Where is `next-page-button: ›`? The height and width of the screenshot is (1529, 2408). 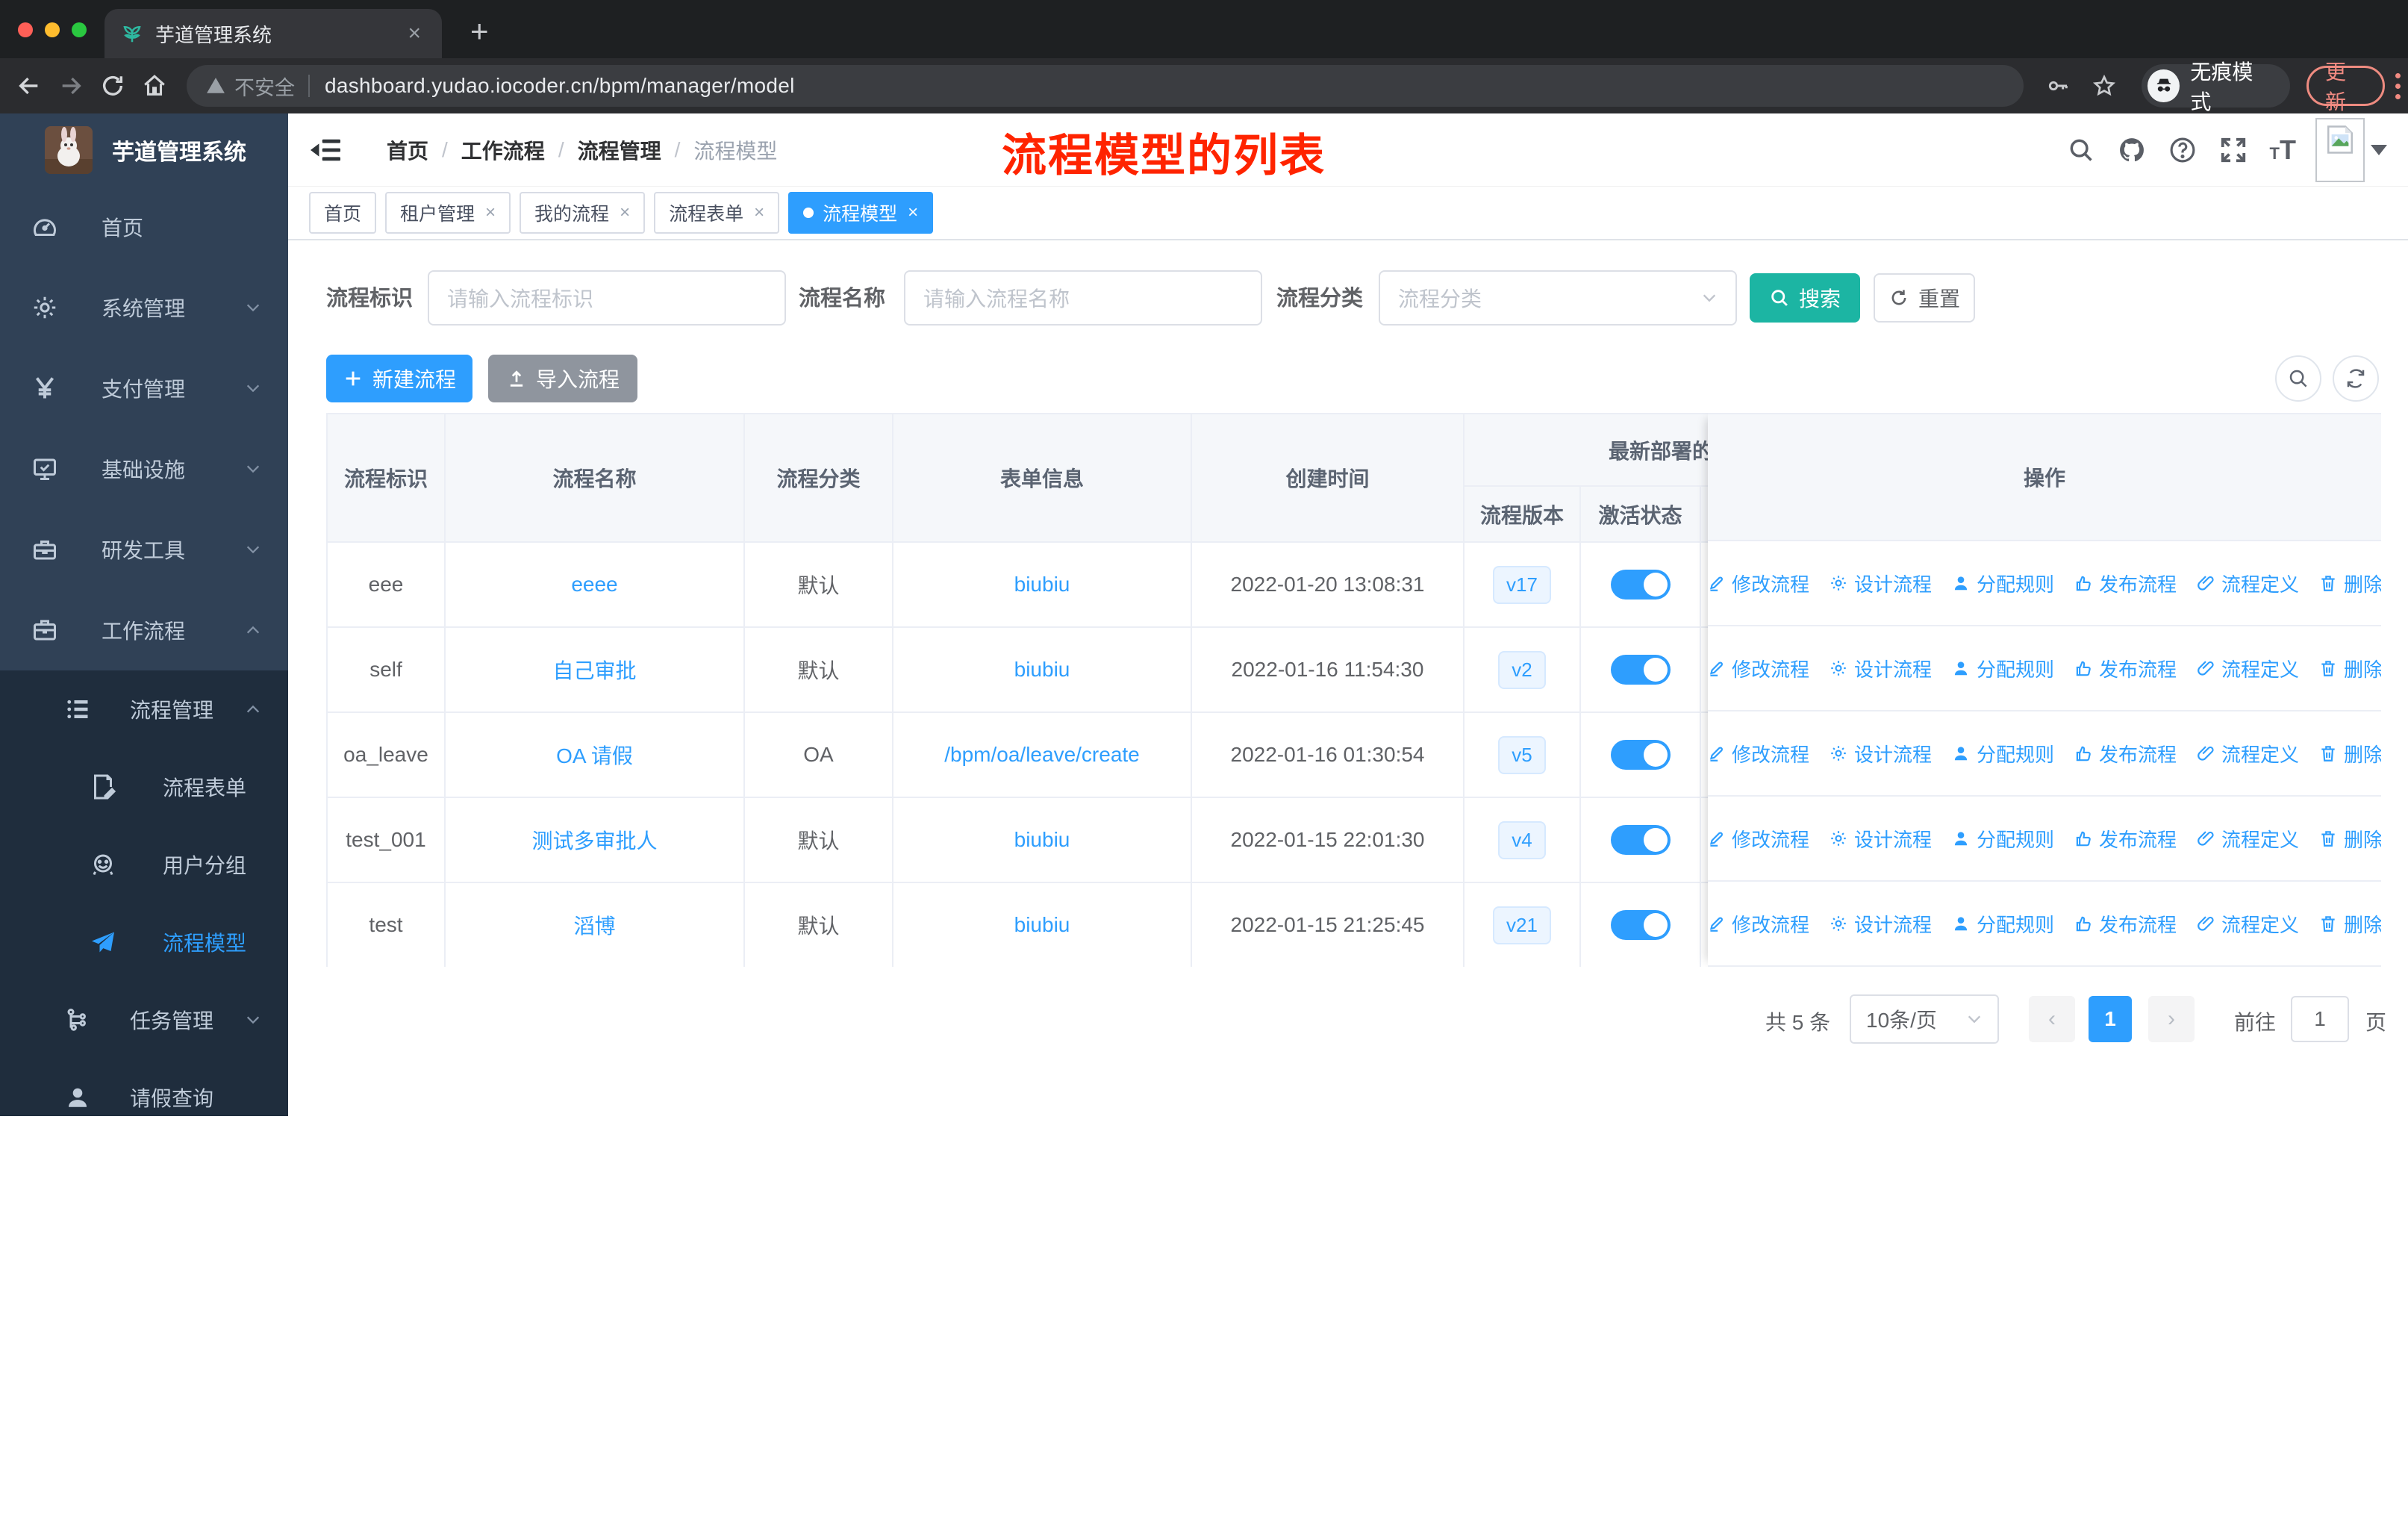
next-page-button: › is located at coordinates (2171, 1019).